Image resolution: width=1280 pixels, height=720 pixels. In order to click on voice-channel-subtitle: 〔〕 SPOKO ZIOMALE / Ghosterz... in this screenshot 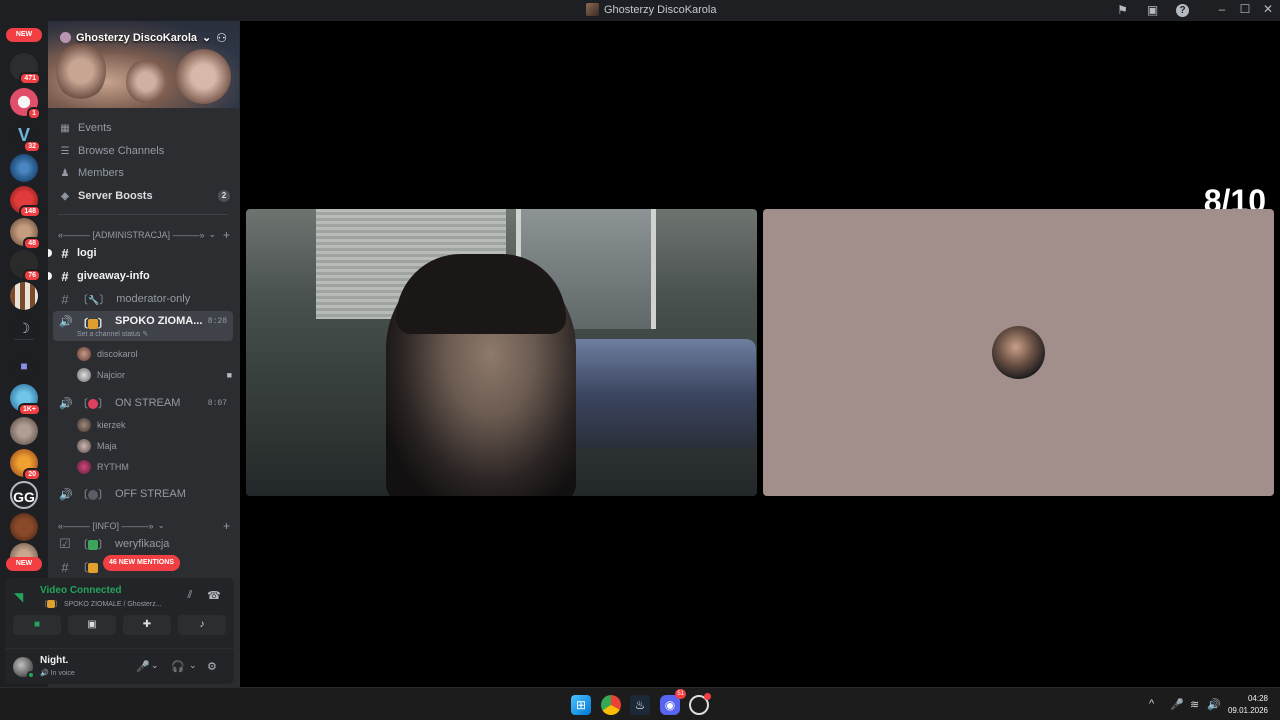, I will do `click(101, 604)`.